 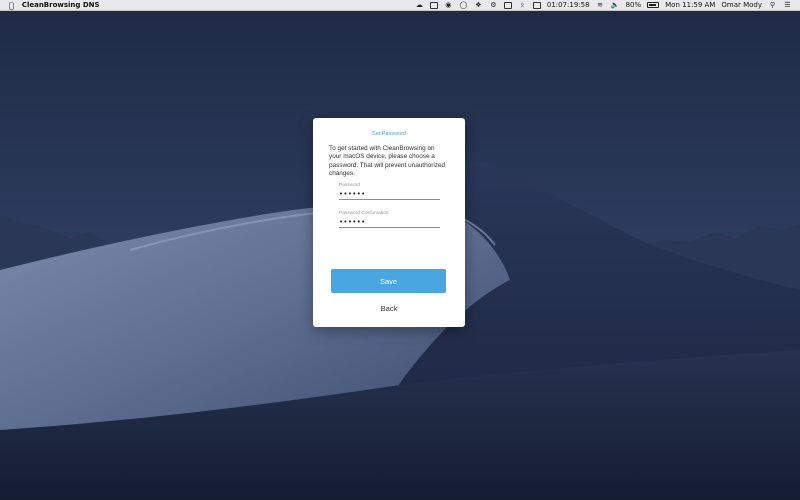 I want to click on dropbox-icon: ❖, so click(x=478, y=5).